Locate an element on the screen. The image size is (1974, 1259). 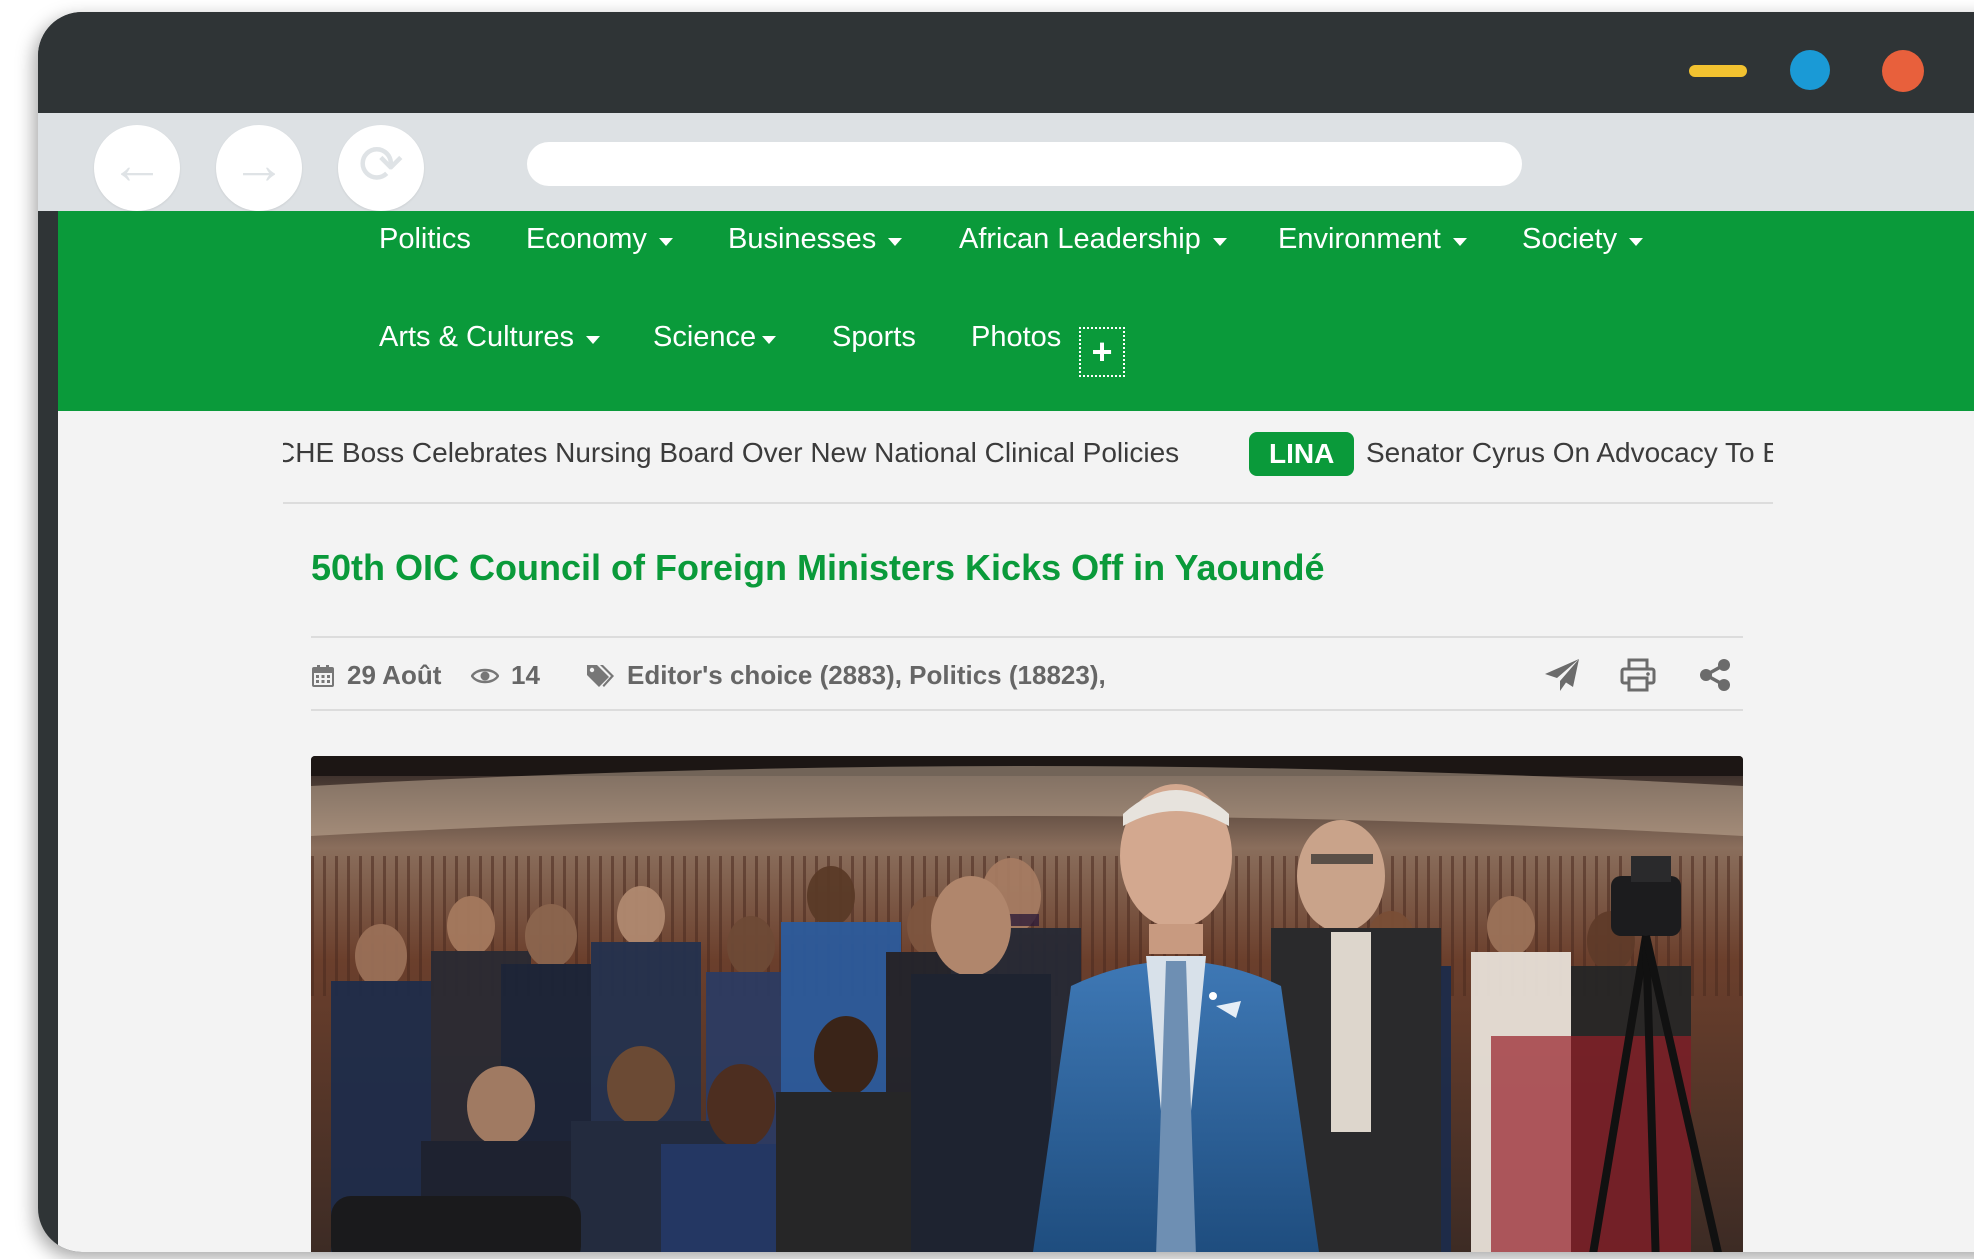
nav-item-african-leadership: African Leadership is located at coordinates (1093, 239).